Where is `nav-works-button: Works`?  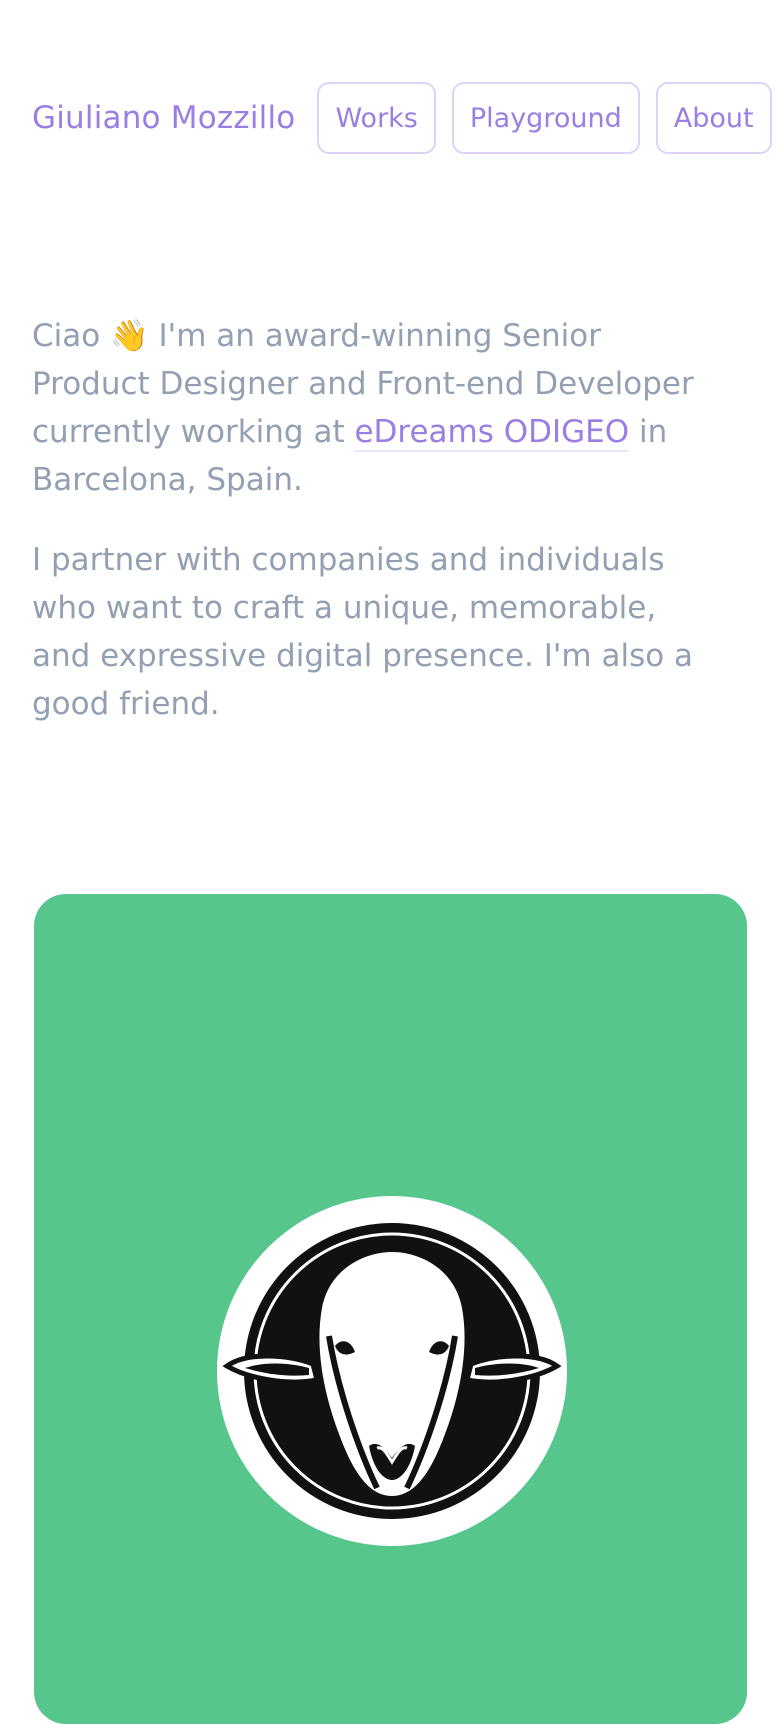
nav-works-button: Works is located at coordinates (376, 118).